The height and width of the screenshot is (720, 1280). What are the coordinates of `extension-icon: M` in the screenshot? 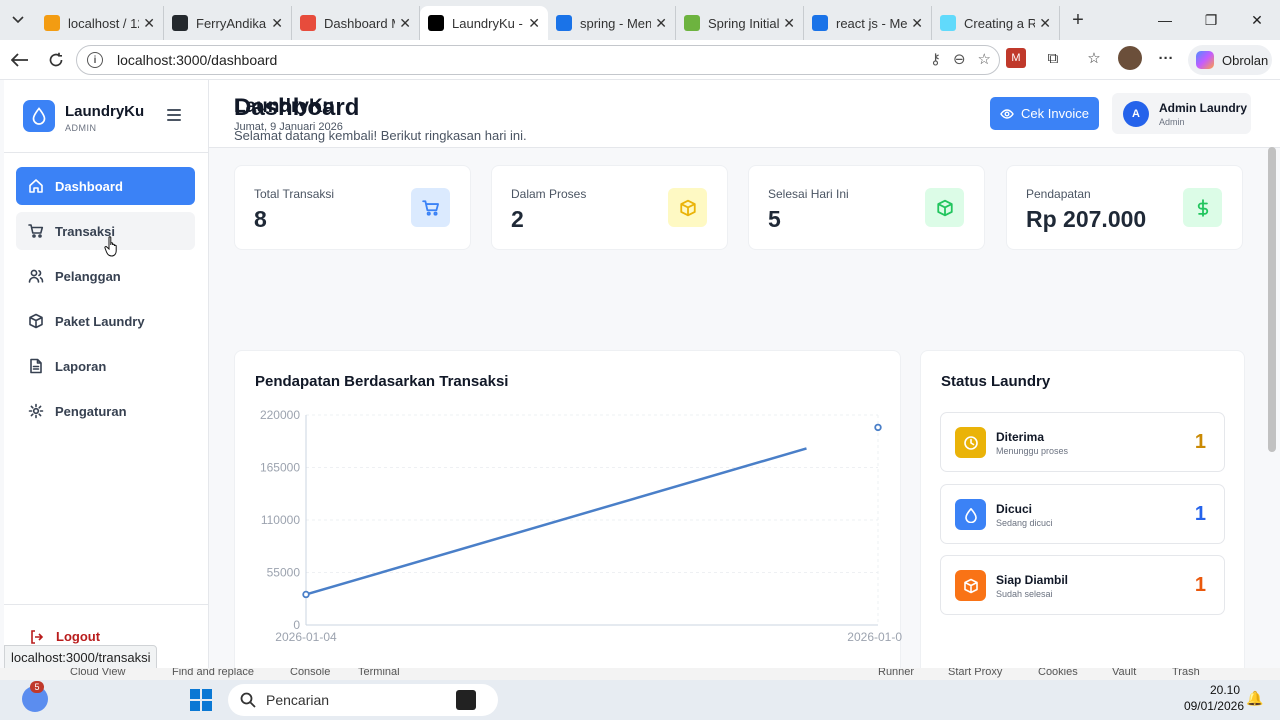 It's located at (1016, 58).